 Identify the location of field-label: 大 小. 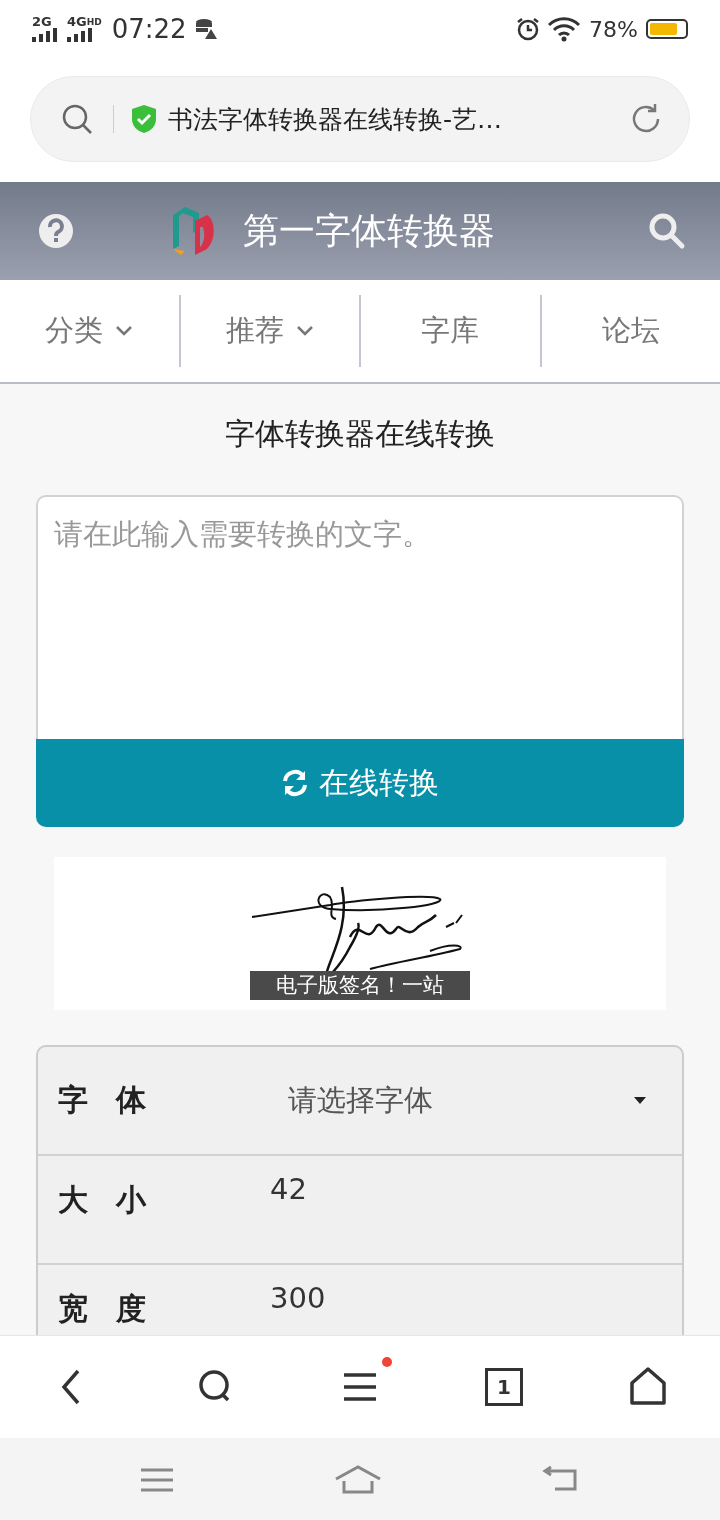
(102, 1200).